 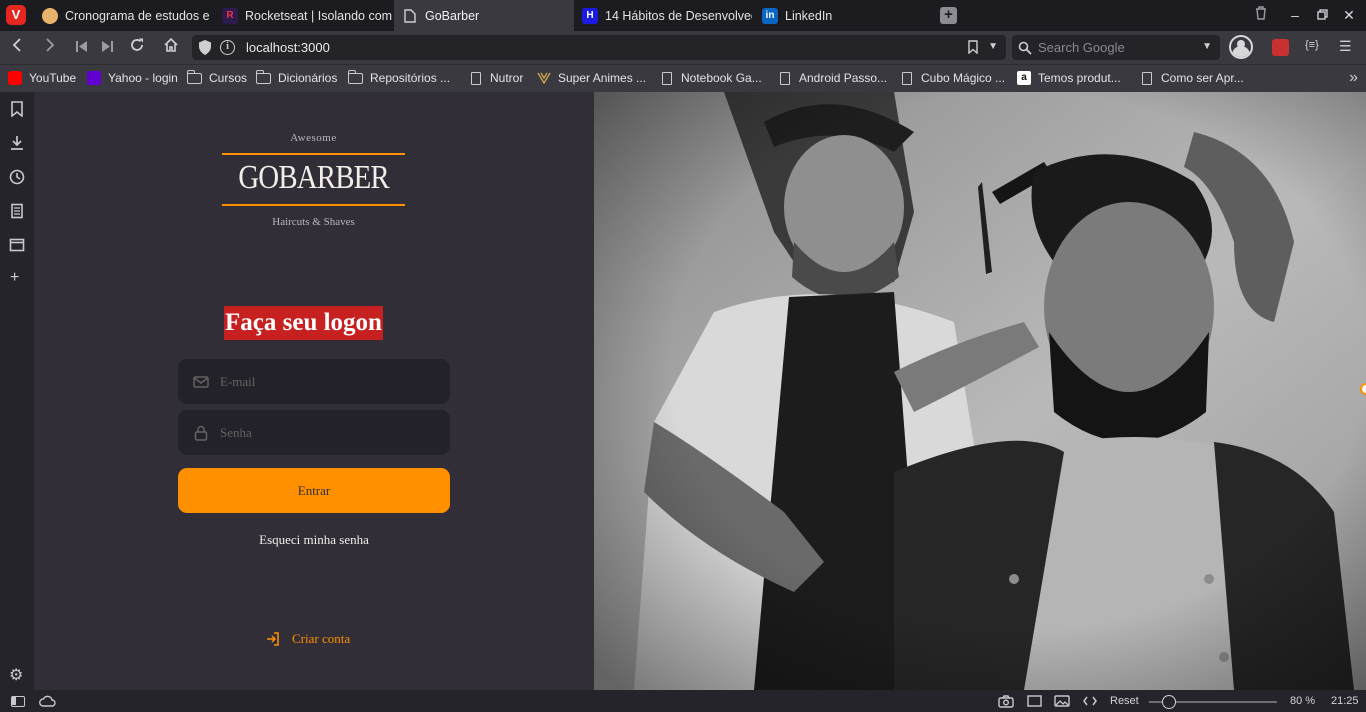 What do you see at coordinates (1322, 15) in the screenshot?
I see `restore-button` at bounding box center [1322, 15].